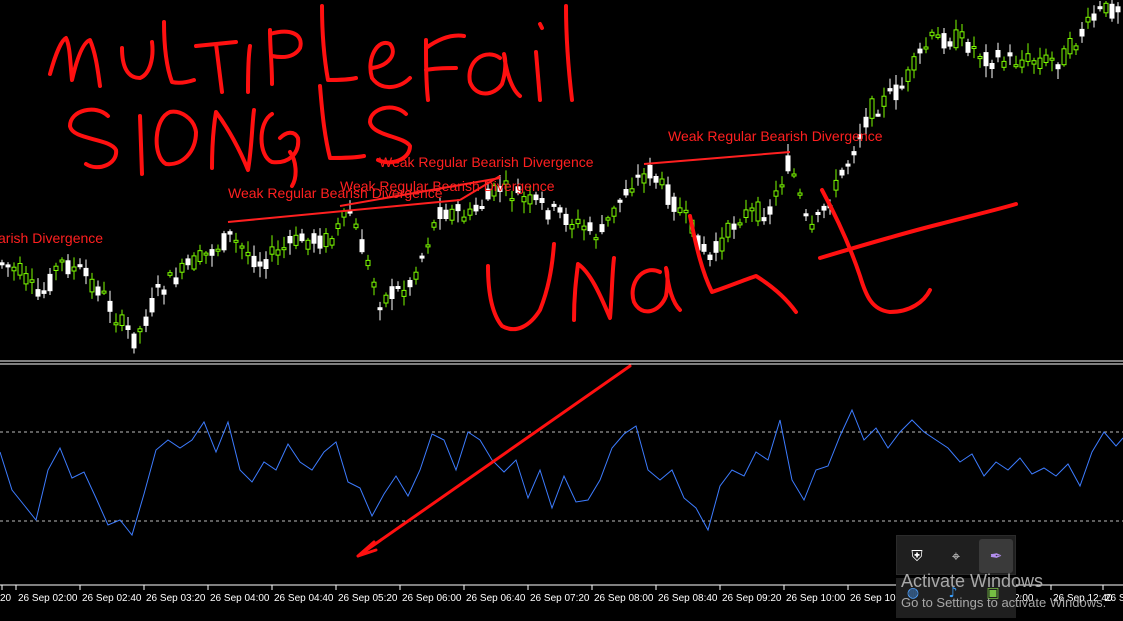 The height and width of the screenshot is (621, 1123). What do you see at coordinates (918, 251) in the screenshot?
I see `handwriting-signature` at bounding box center [918, 251].